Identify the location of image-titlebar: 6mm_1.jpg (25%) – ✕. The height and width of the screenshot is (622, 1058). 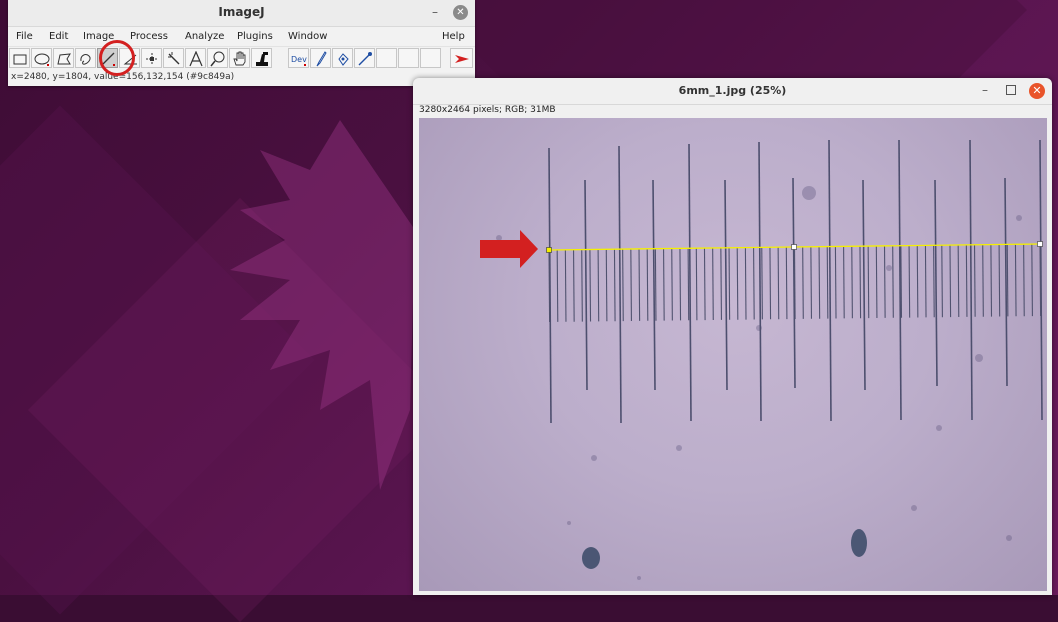
(732, 91).